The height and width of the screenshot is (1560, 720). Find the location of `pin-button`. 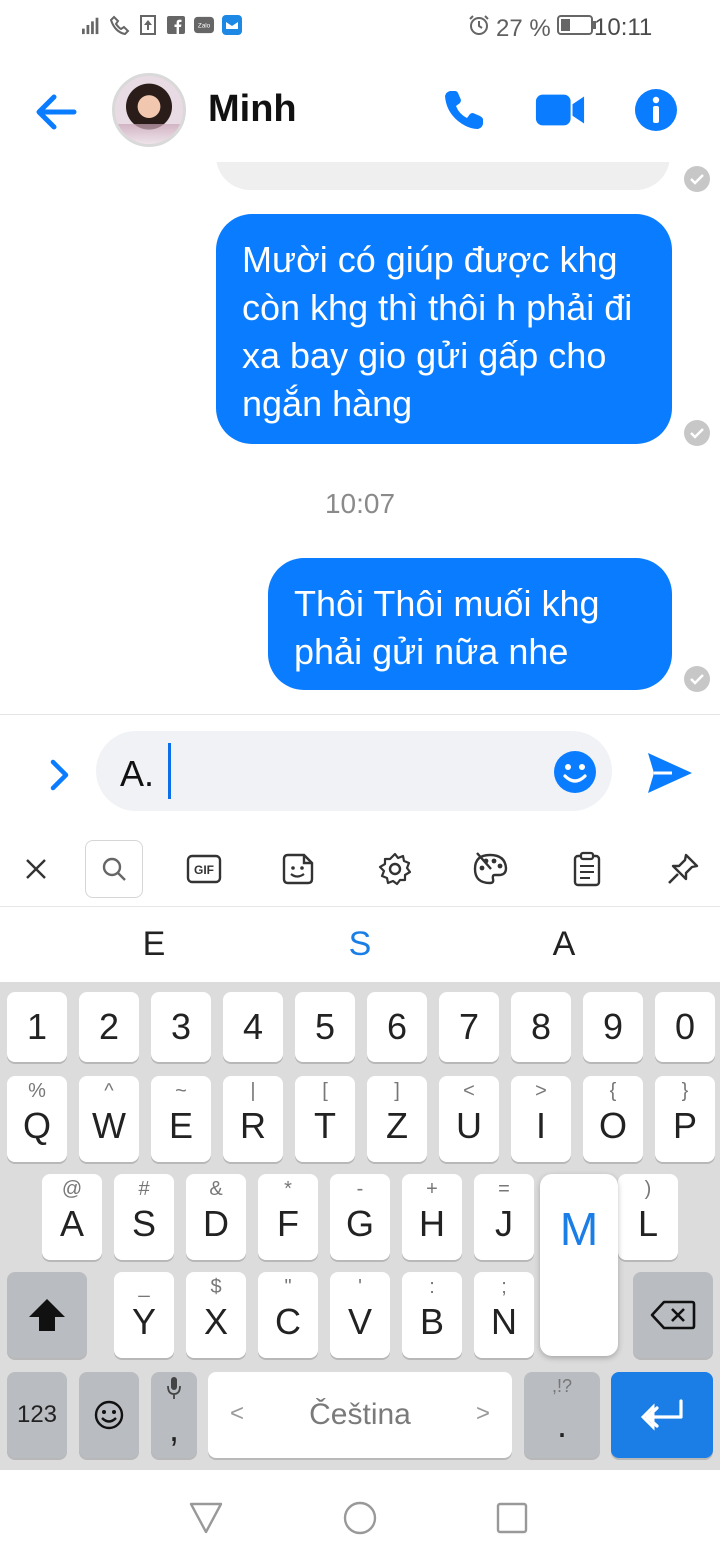

pin-button is located at coordinates (683, 869).